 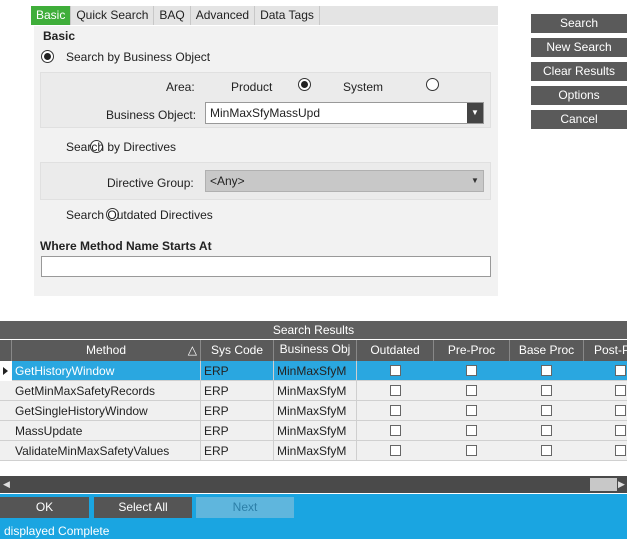 What do you see at coordinates (143, 507) in the screenshot?
I see `select-all-button: Select All` at bounding box center [143, 507].